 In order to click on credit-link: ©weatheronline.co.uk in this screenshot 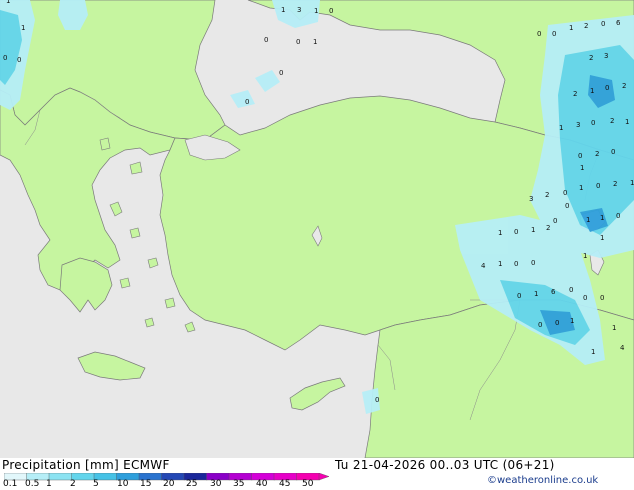, I will do `click(542, 480)`.